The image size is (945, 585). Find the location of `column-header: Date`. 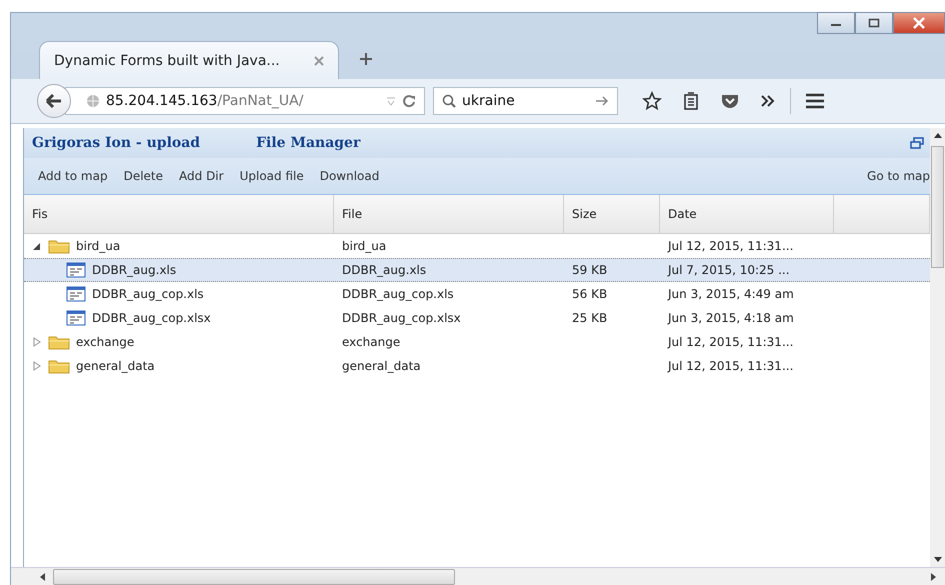

column-header: Date is located at coordinates (747, 214).